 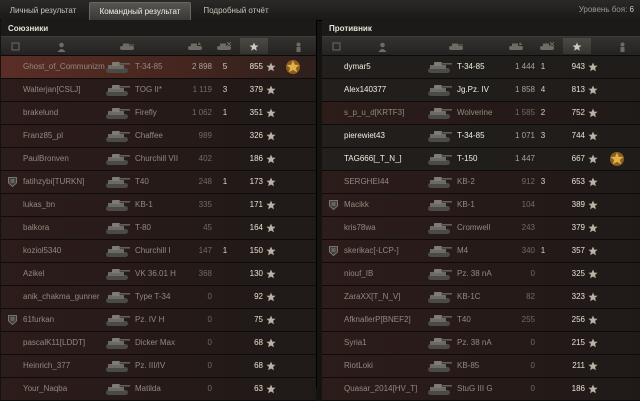 I want to click on player-row: Ghost_of_Communizm T-34-85 2 898 5 855, so click(x=158, y=67).